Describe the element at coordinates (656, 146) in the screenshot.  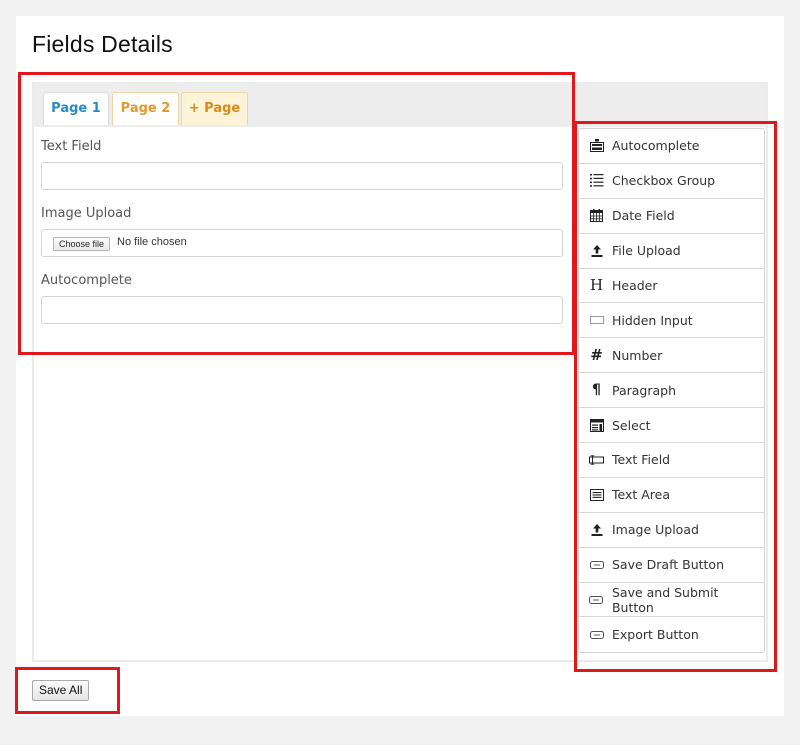
I see `palette-item-label: Autocomplete` at that location.